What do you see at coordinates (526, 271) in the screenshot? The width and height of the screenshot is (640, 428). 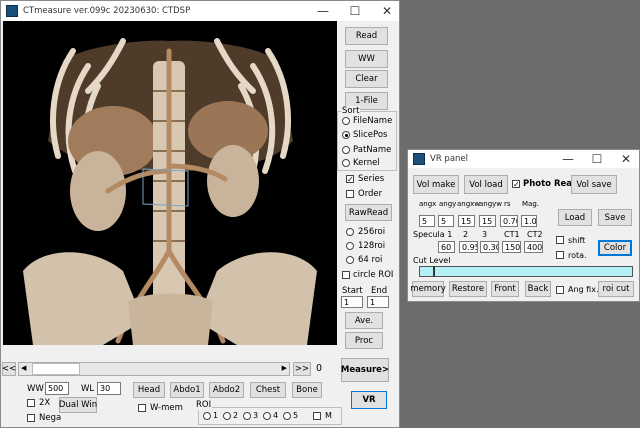 I see `cut-level-slider` at bounding box center [526, 271].